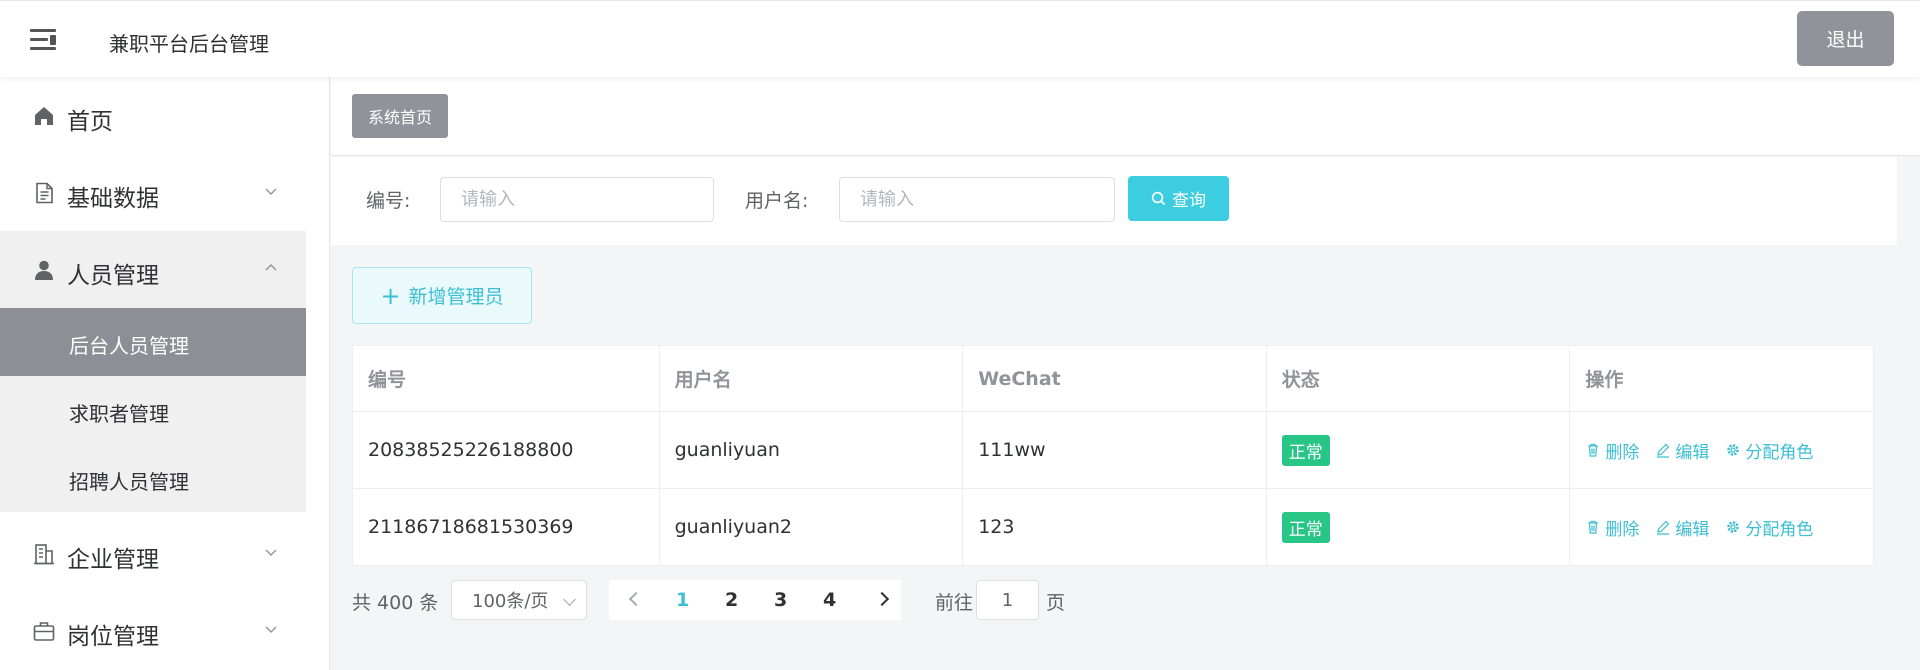 The image size is (1920, 670). I want to click on sidebar-item-recruiters: 招聘人员管理, so click(153, 478).